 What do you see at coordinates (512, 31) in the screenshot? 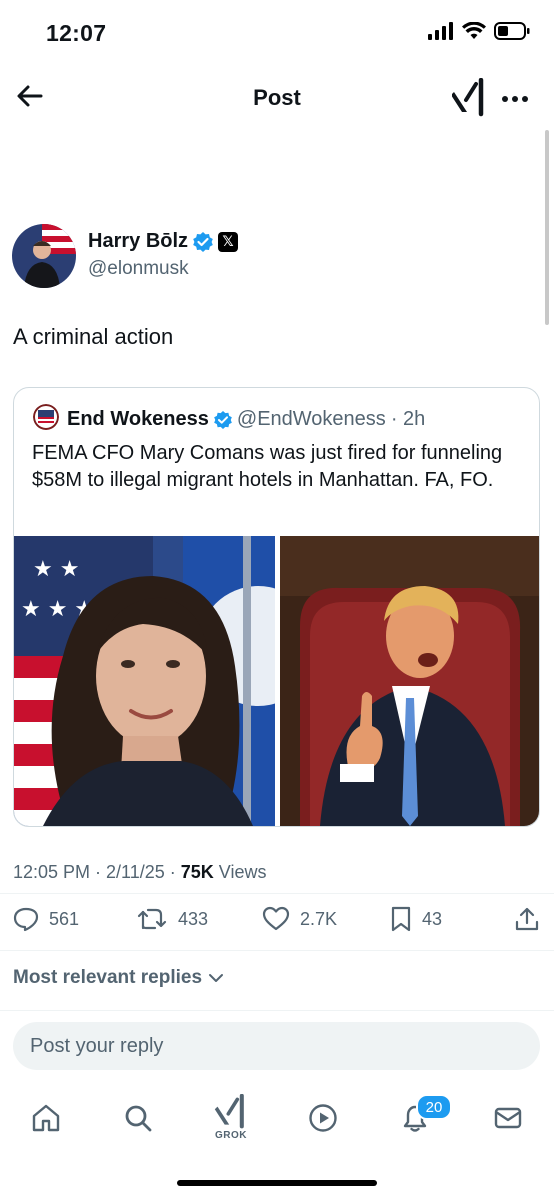
I see `battery-icon` at bounding box center [512, 31].